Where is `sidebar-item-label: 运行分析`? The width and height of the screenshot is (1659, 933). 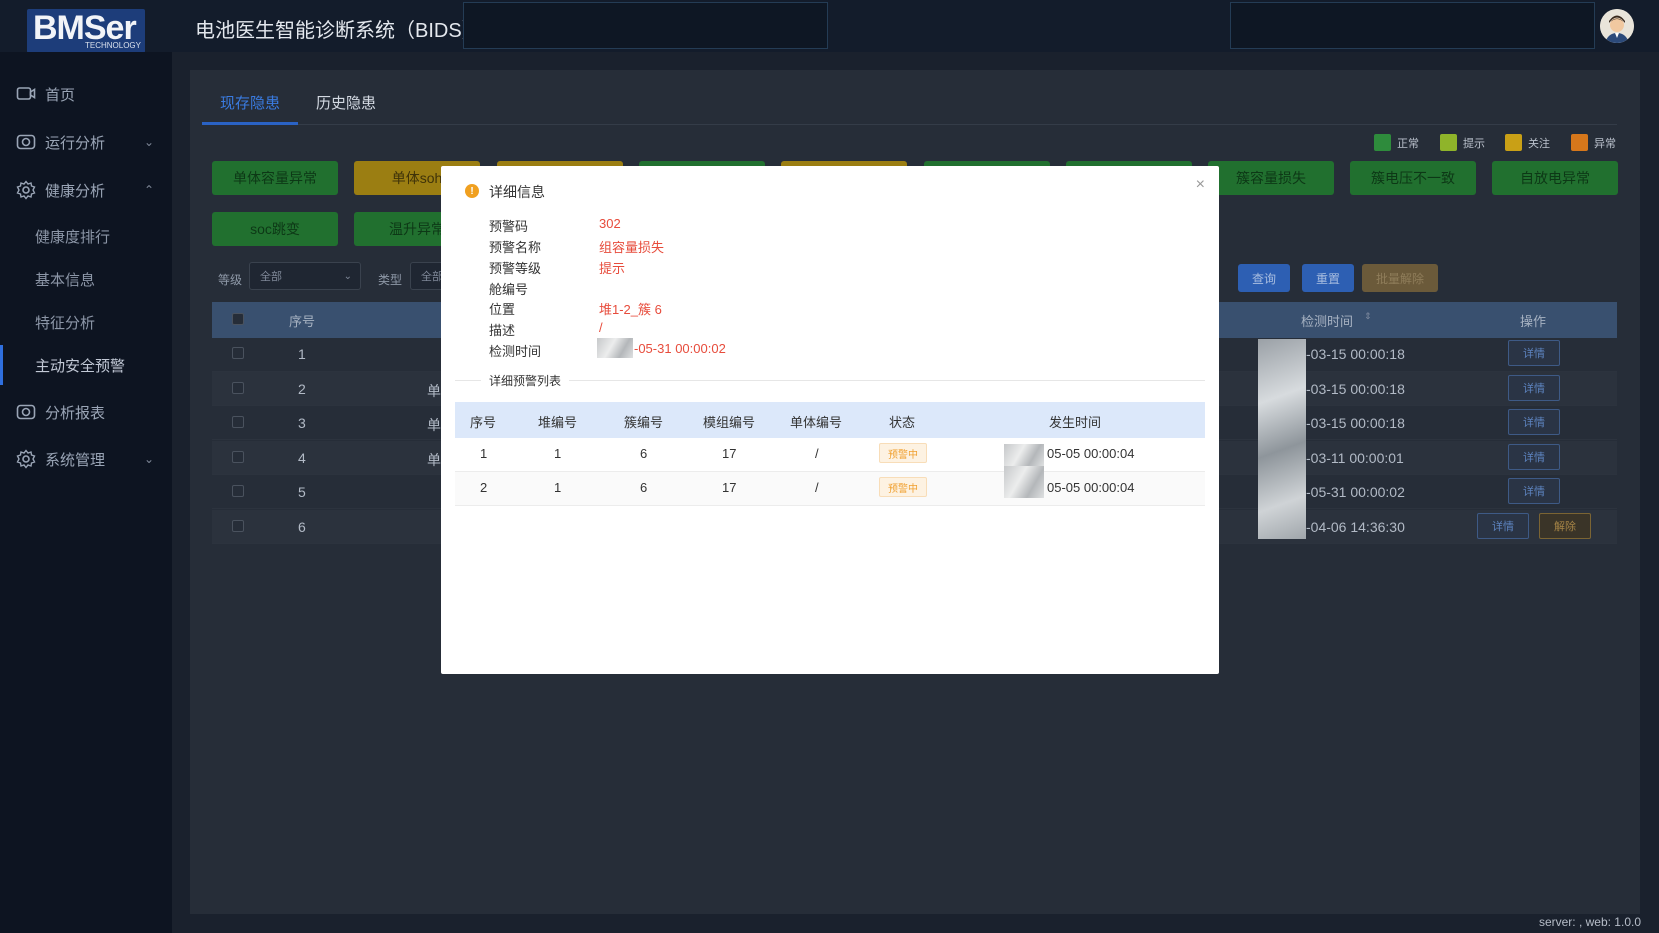 sidebar-item-label: 运行分析 is located at coordinates (75, 143).